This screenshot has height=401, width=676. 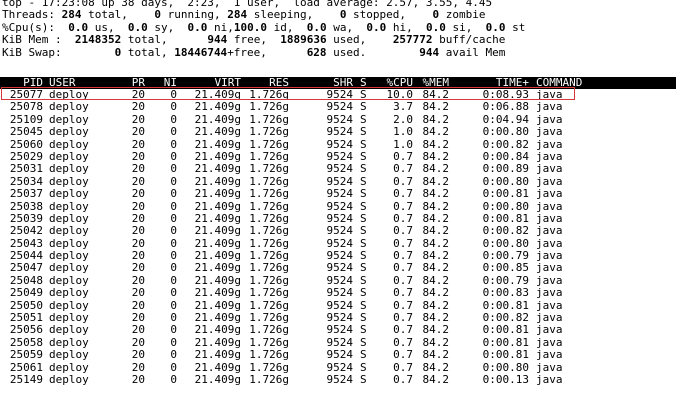 I want to click on process-cell-pid: 25059, so click(x=26, y=355).